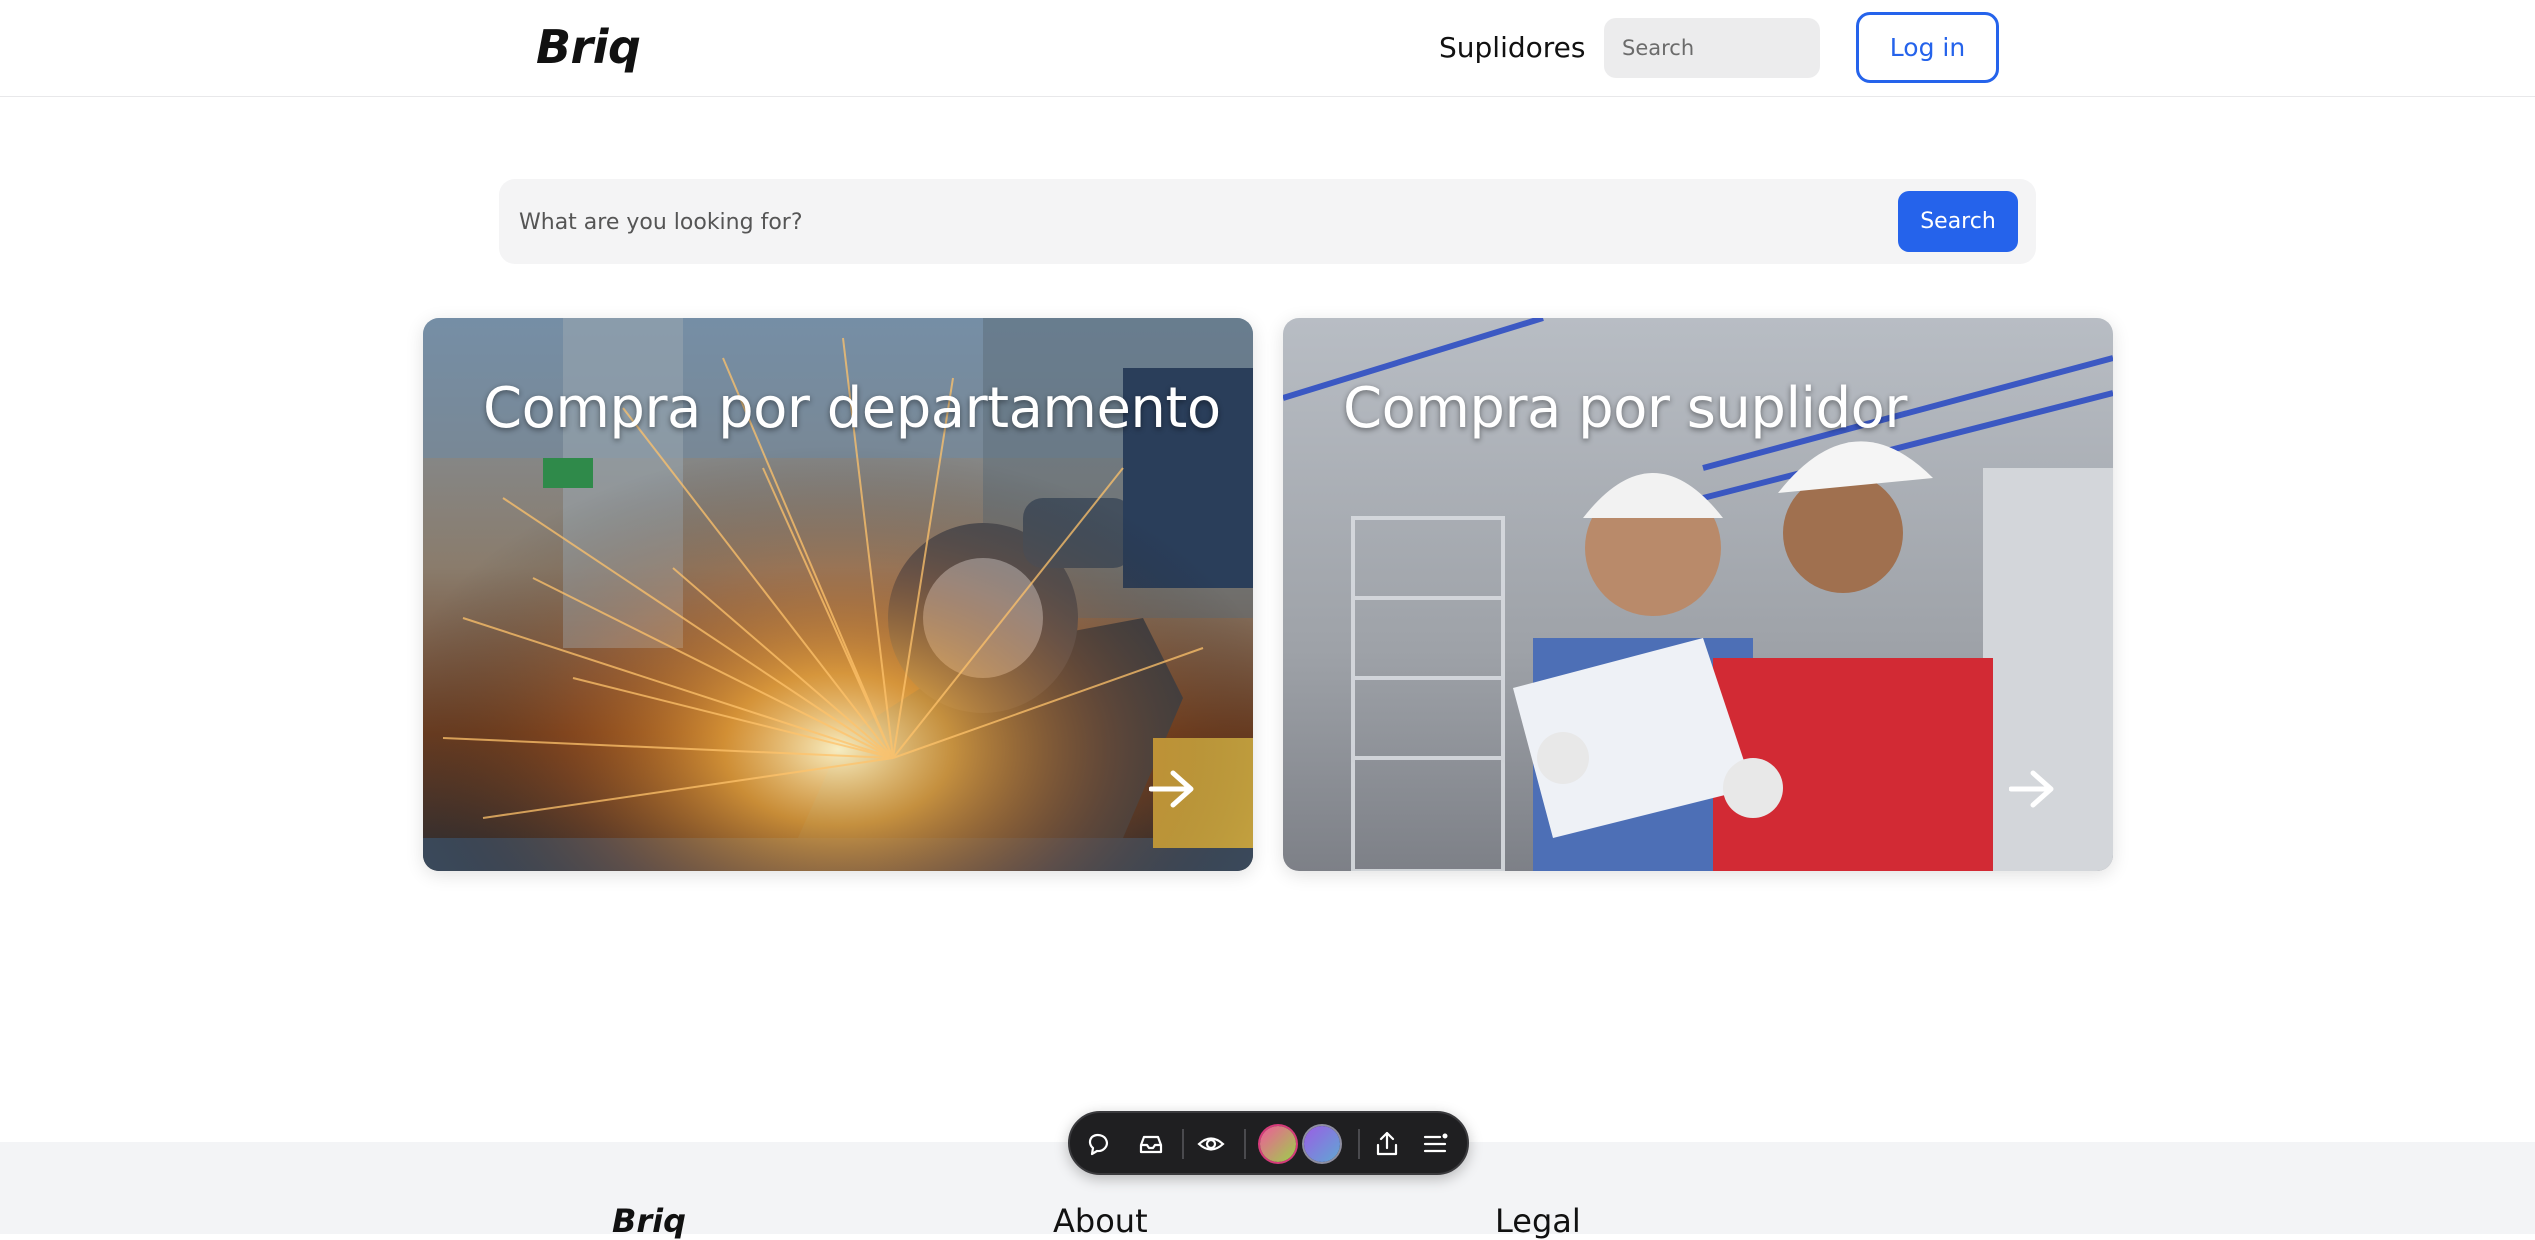  I want to click on eye-icon, so click(1211, 1144).